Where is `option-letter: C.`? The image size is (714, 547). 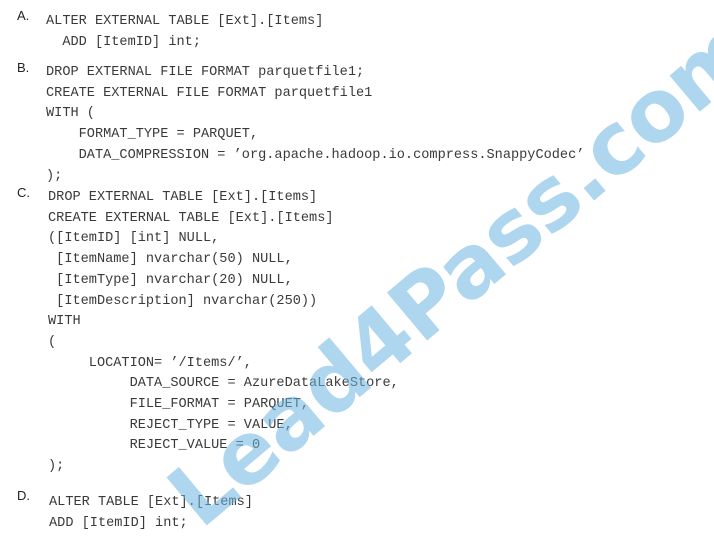
option-letter: C. is located at coordinates (23, 192).